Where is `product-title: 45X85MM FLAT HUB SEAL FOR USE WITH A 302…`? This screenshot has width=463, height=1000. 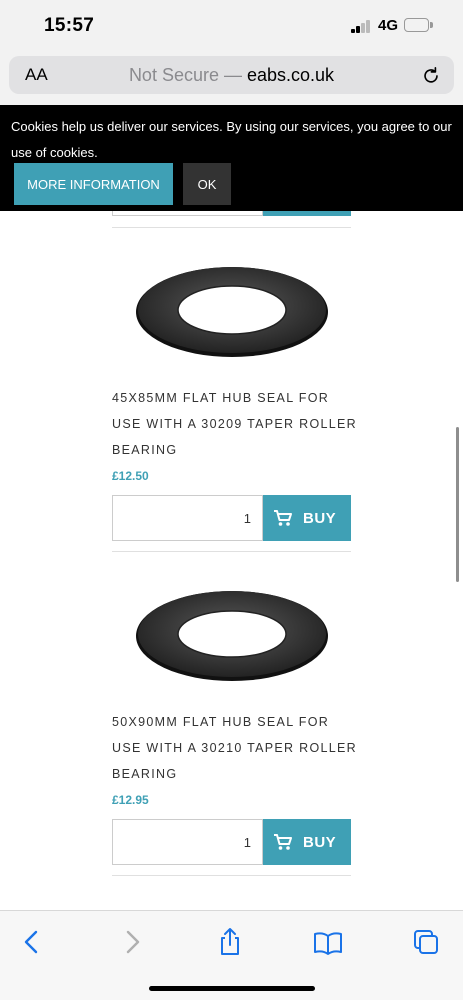 product-title: 45X85MM FLAT HUB SEAL FOR USE WITH A 302… is located at coordinates (237, 424).